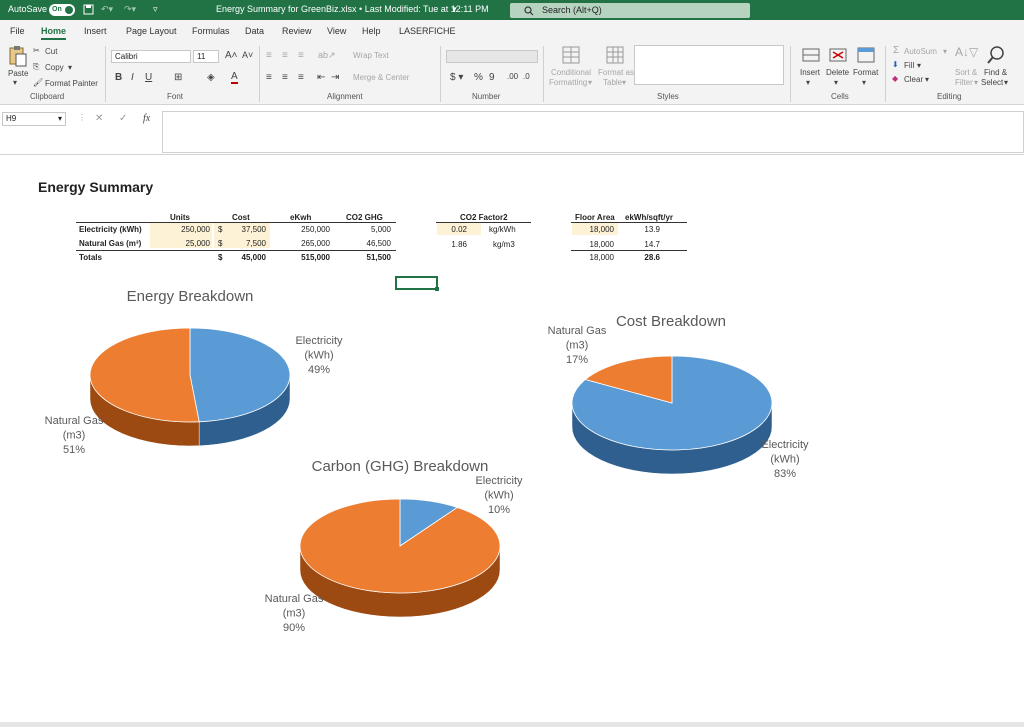  What do you see at coordinates (866, 55) in the screenshot?
I see `format-cells-icon` at bounding box center [866, 55].